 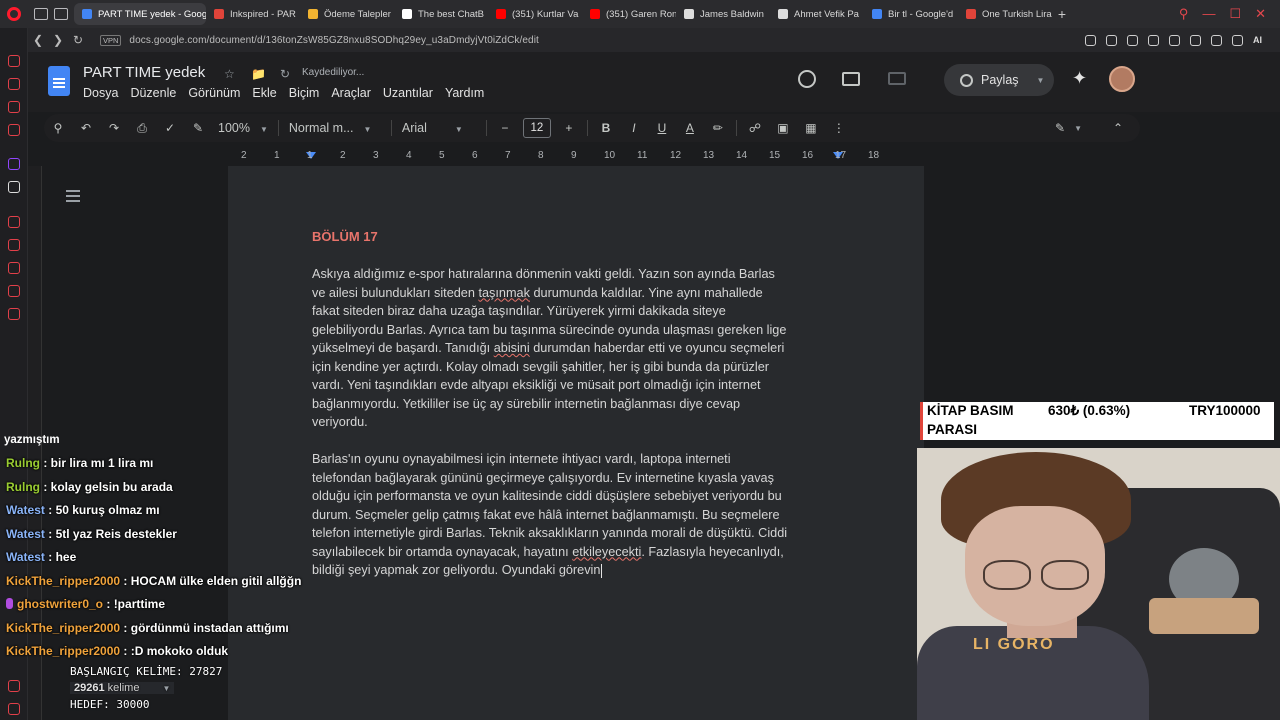 I want to click on opera-logo-icon, so click(x=14, y=14).